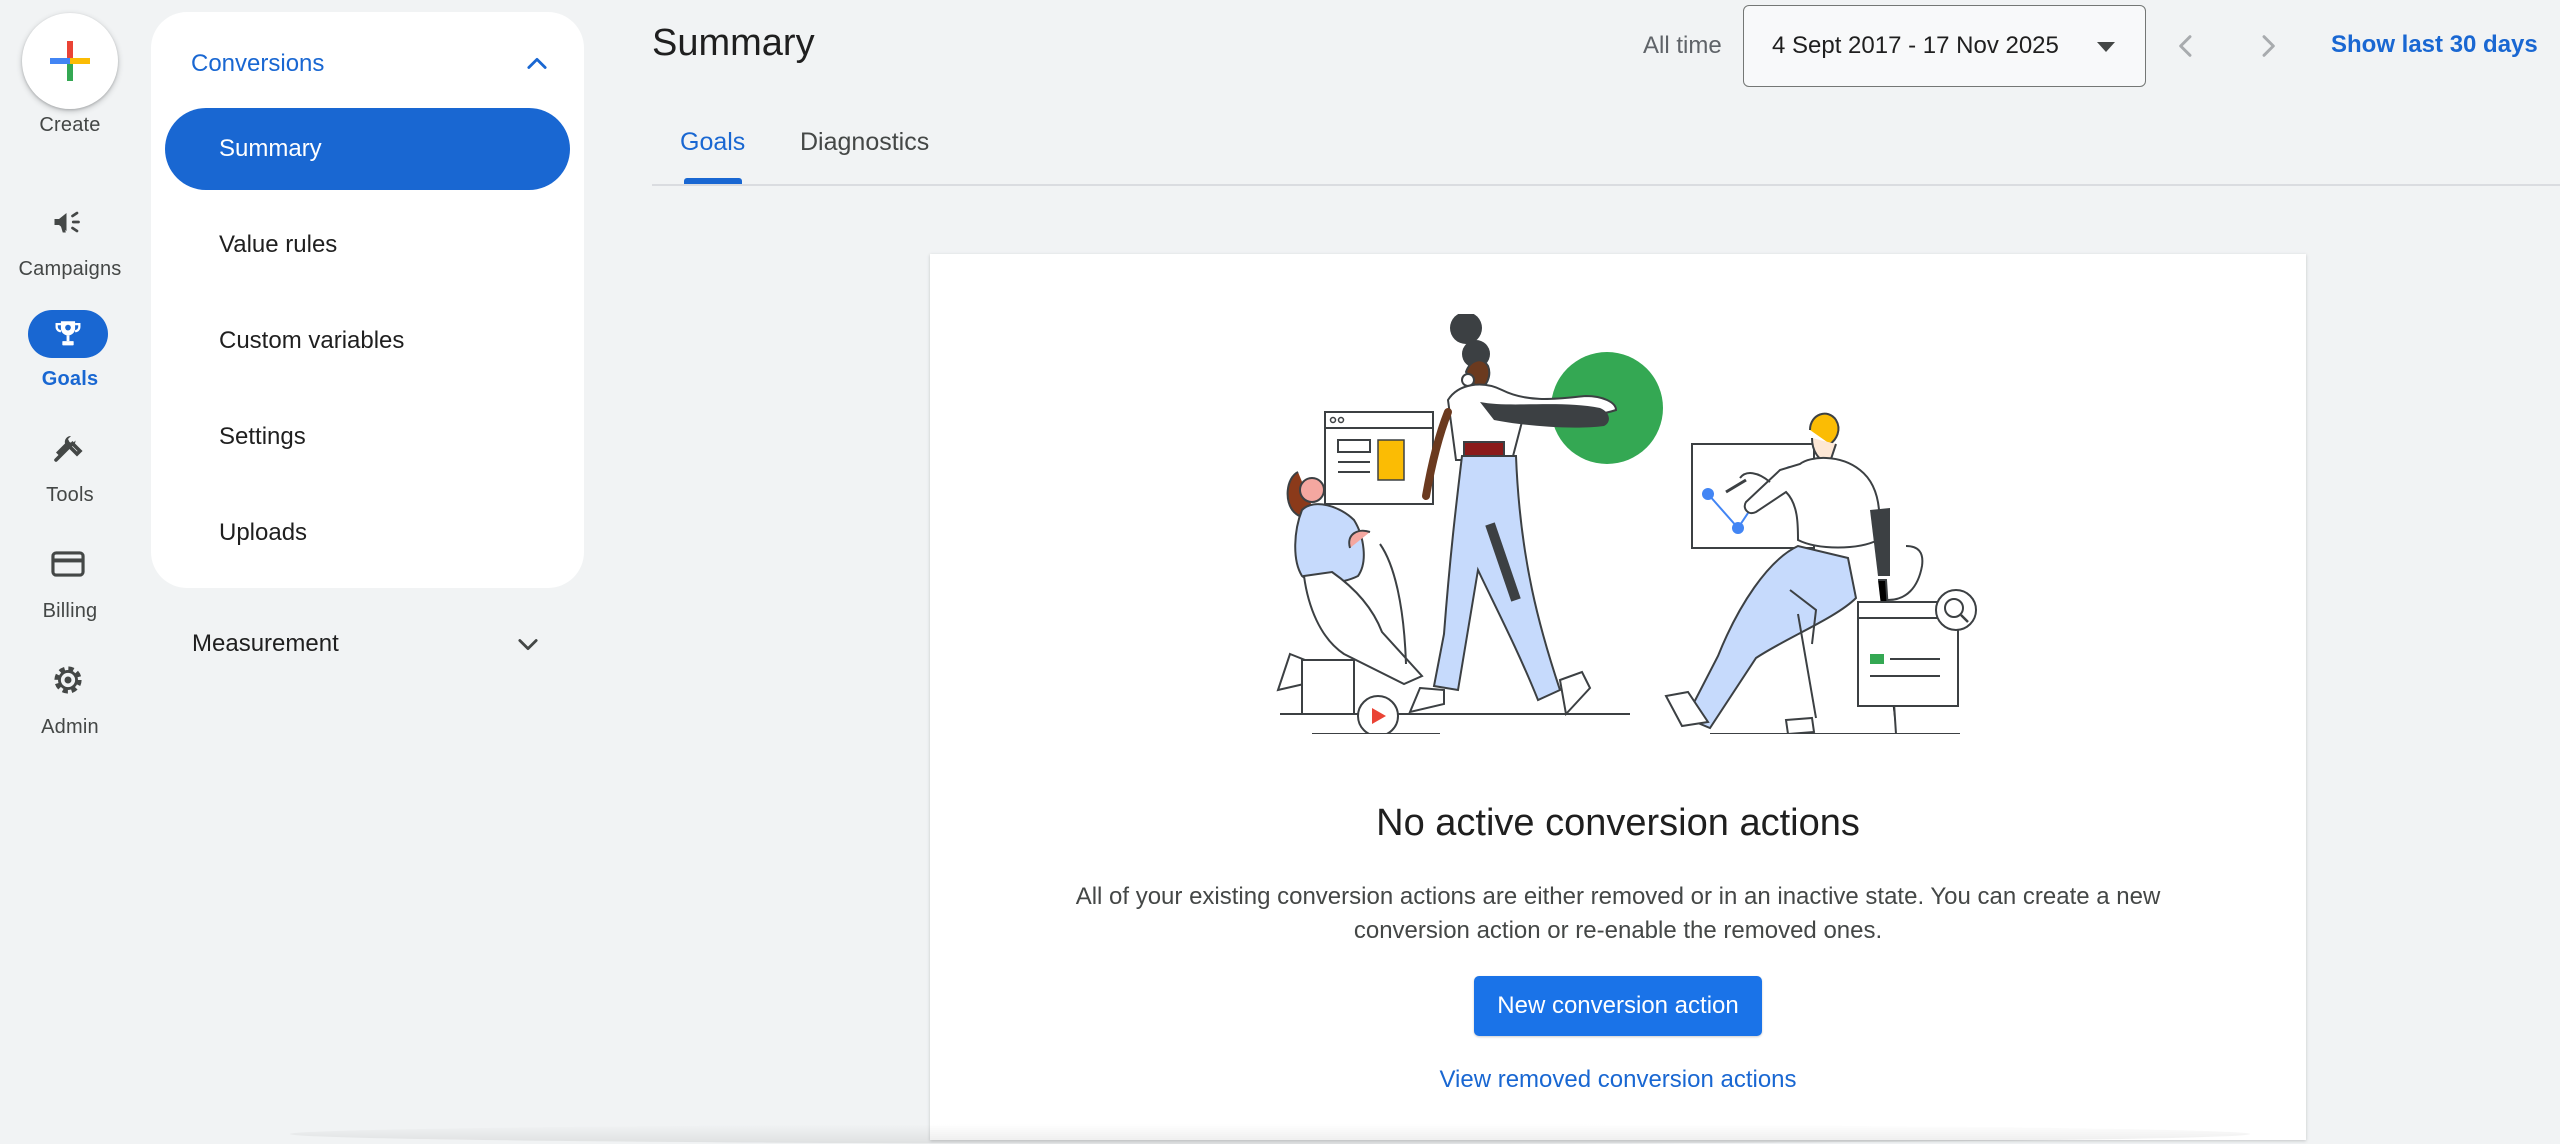 This screenshot has width=2560, height=1144. Describe the element at coordinates (70, 727) in the screenshot. I see `rail-label-admin: Admin` at that location.